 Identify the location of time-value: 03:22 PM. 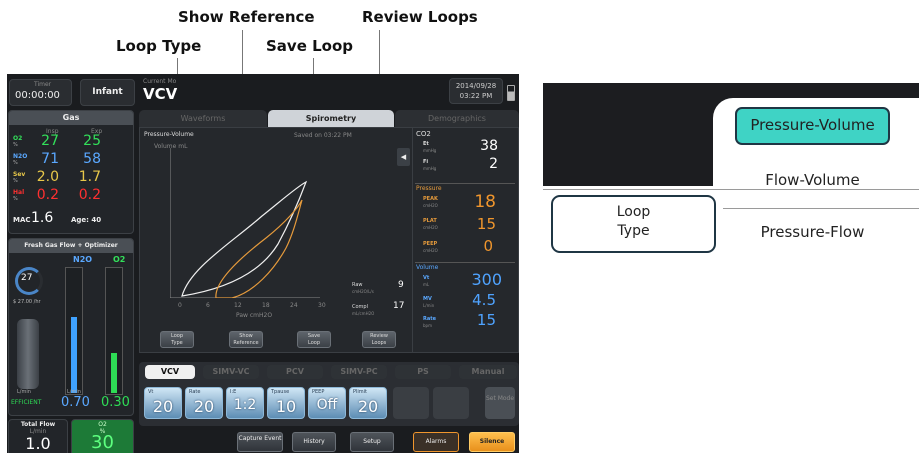
(476, 96).